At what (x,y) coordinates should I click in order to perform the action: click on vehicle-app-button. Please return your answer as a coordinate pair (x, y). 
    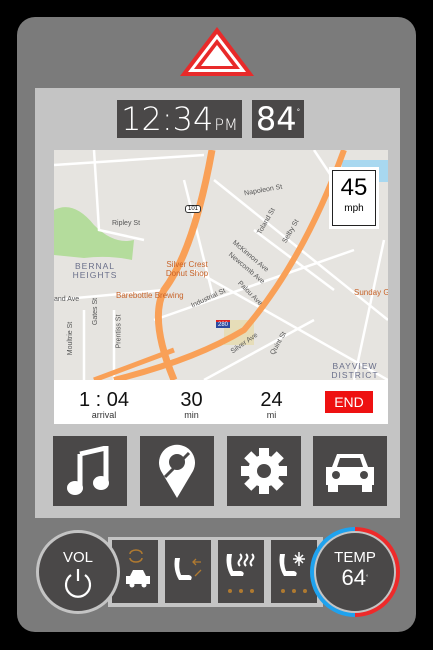
    Looking at the image, I should click on (350, 471).